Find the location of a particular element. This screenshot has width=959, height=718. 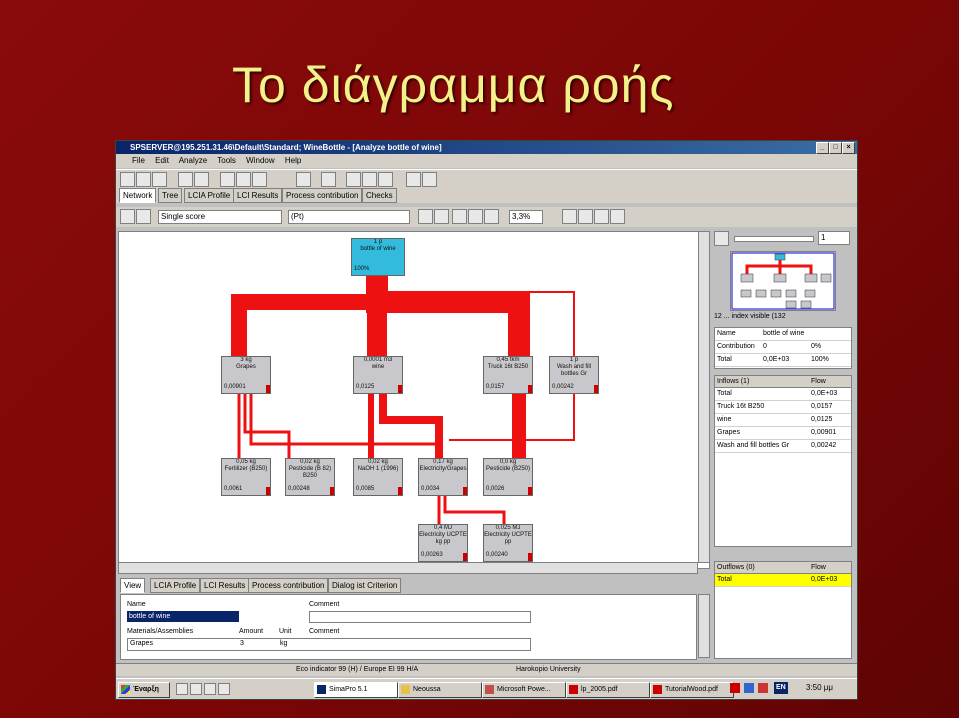

tab-tree: Tree is located at coordinates (170, 195).